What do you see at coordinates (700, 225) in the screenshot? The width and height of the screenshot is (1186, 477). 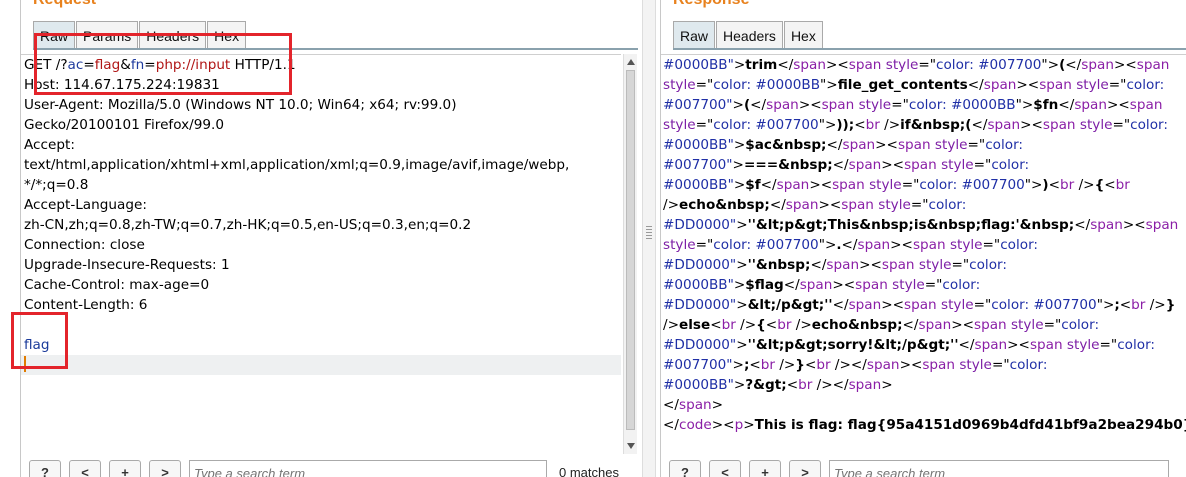 I see `text-segment: #DD0000"` at bounding box center [700, 225].